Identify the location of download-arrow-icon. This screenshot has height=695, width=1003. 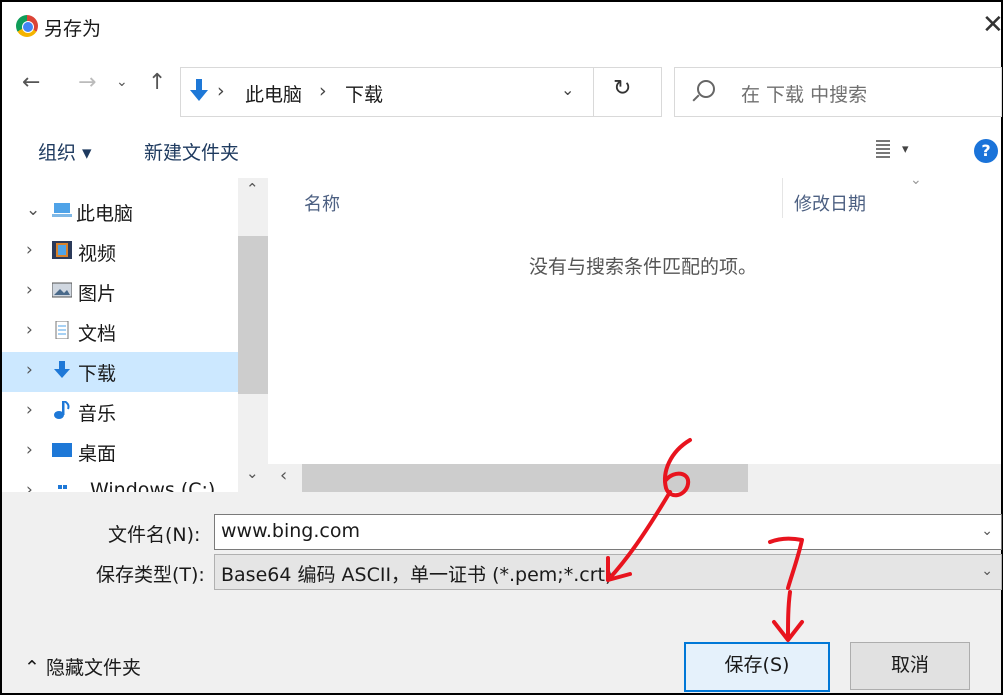
(199, 90).